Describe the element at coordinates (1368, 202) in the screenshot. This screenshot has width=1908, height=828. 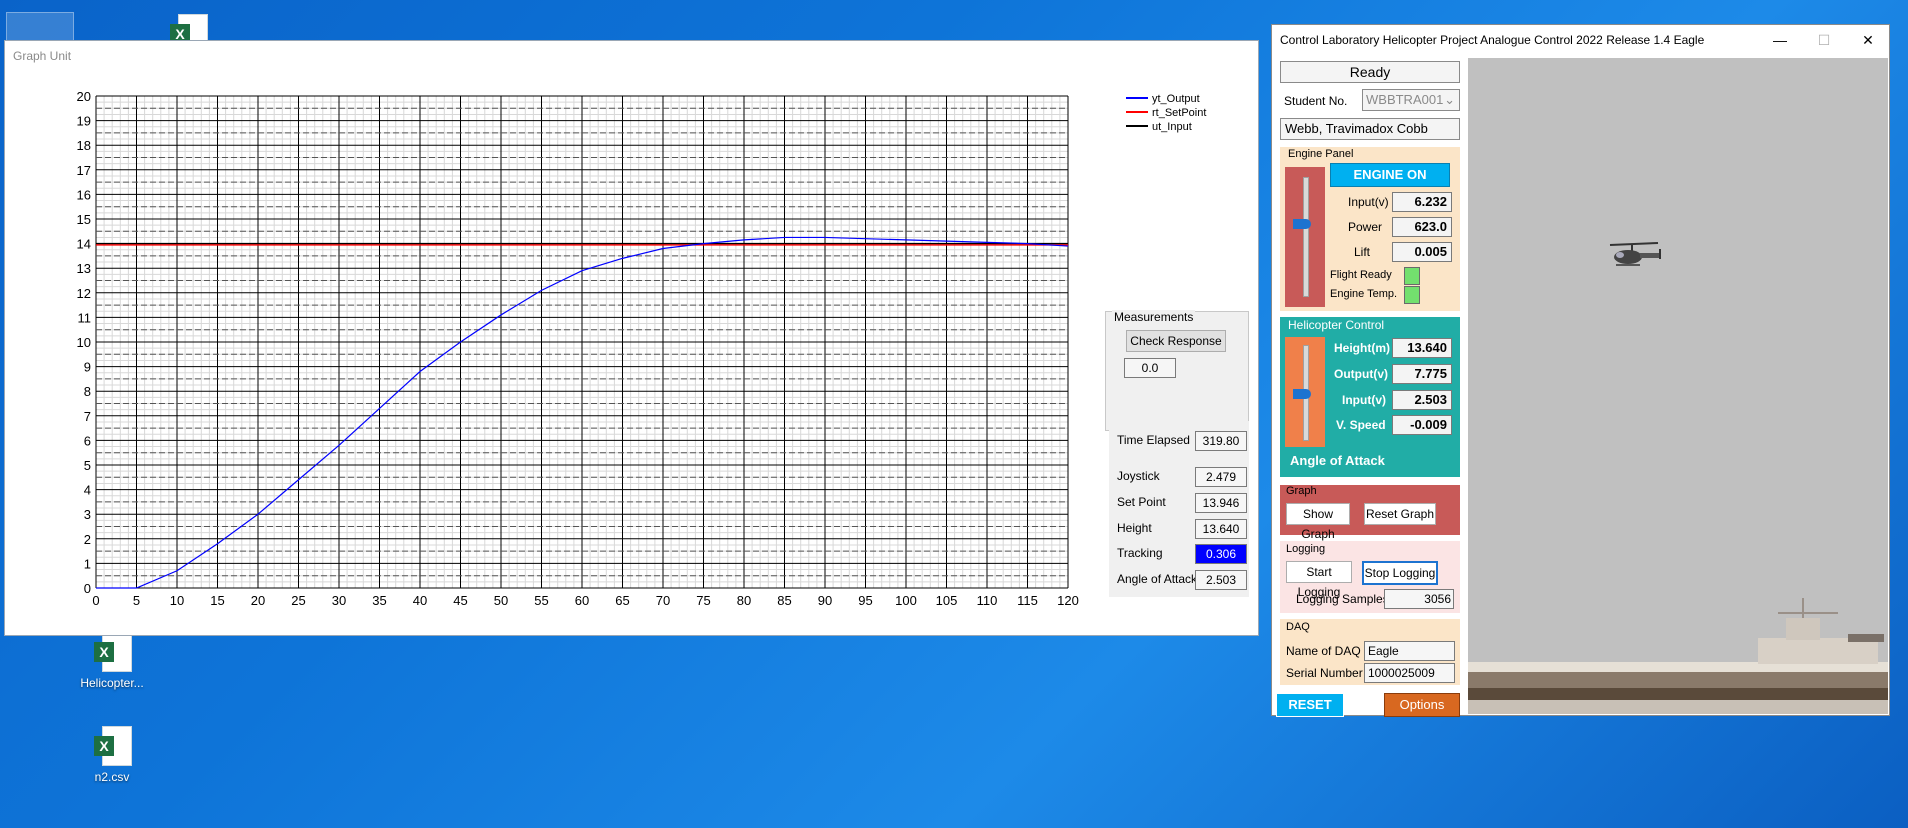
I see `engine-input-label: Input(v)` at that location.